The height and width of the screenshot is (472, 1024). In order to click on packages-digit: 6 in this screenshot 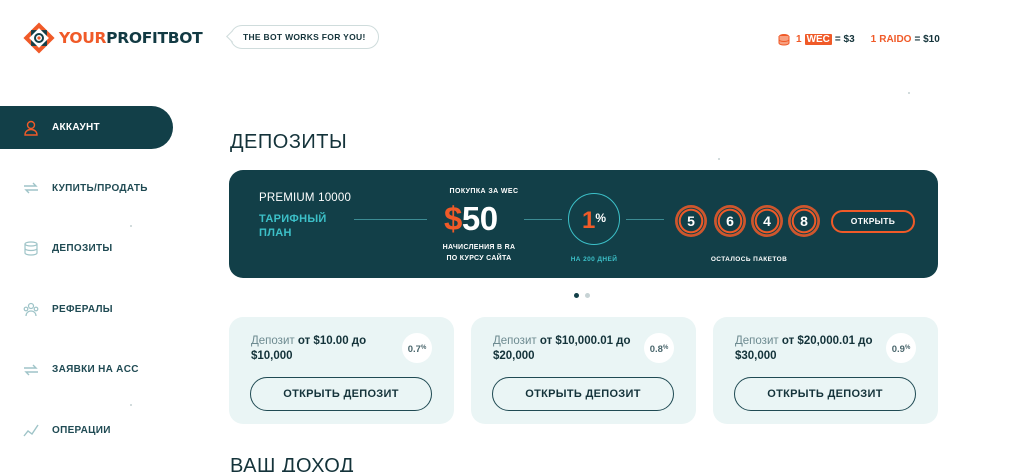, I will do `click(730, 221)`.